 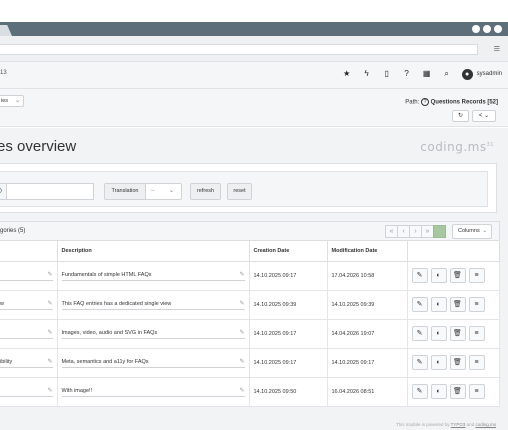 I want to click on window-controls, so click(x=487, y=29).